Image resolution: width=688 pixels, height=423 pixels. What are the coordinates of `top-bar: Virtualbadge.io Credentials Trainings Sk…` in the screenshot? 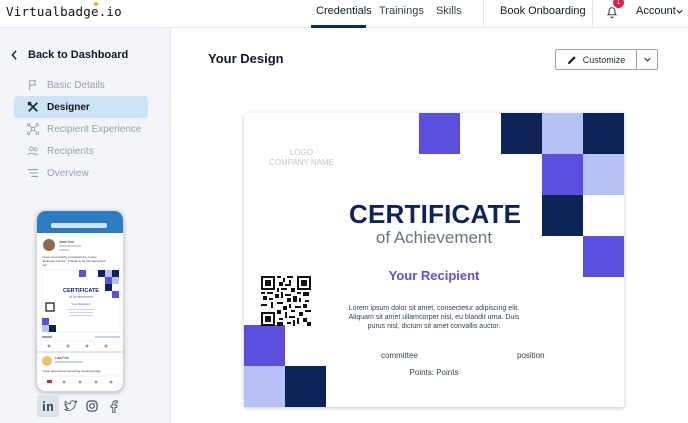 It's located at (344, 14).